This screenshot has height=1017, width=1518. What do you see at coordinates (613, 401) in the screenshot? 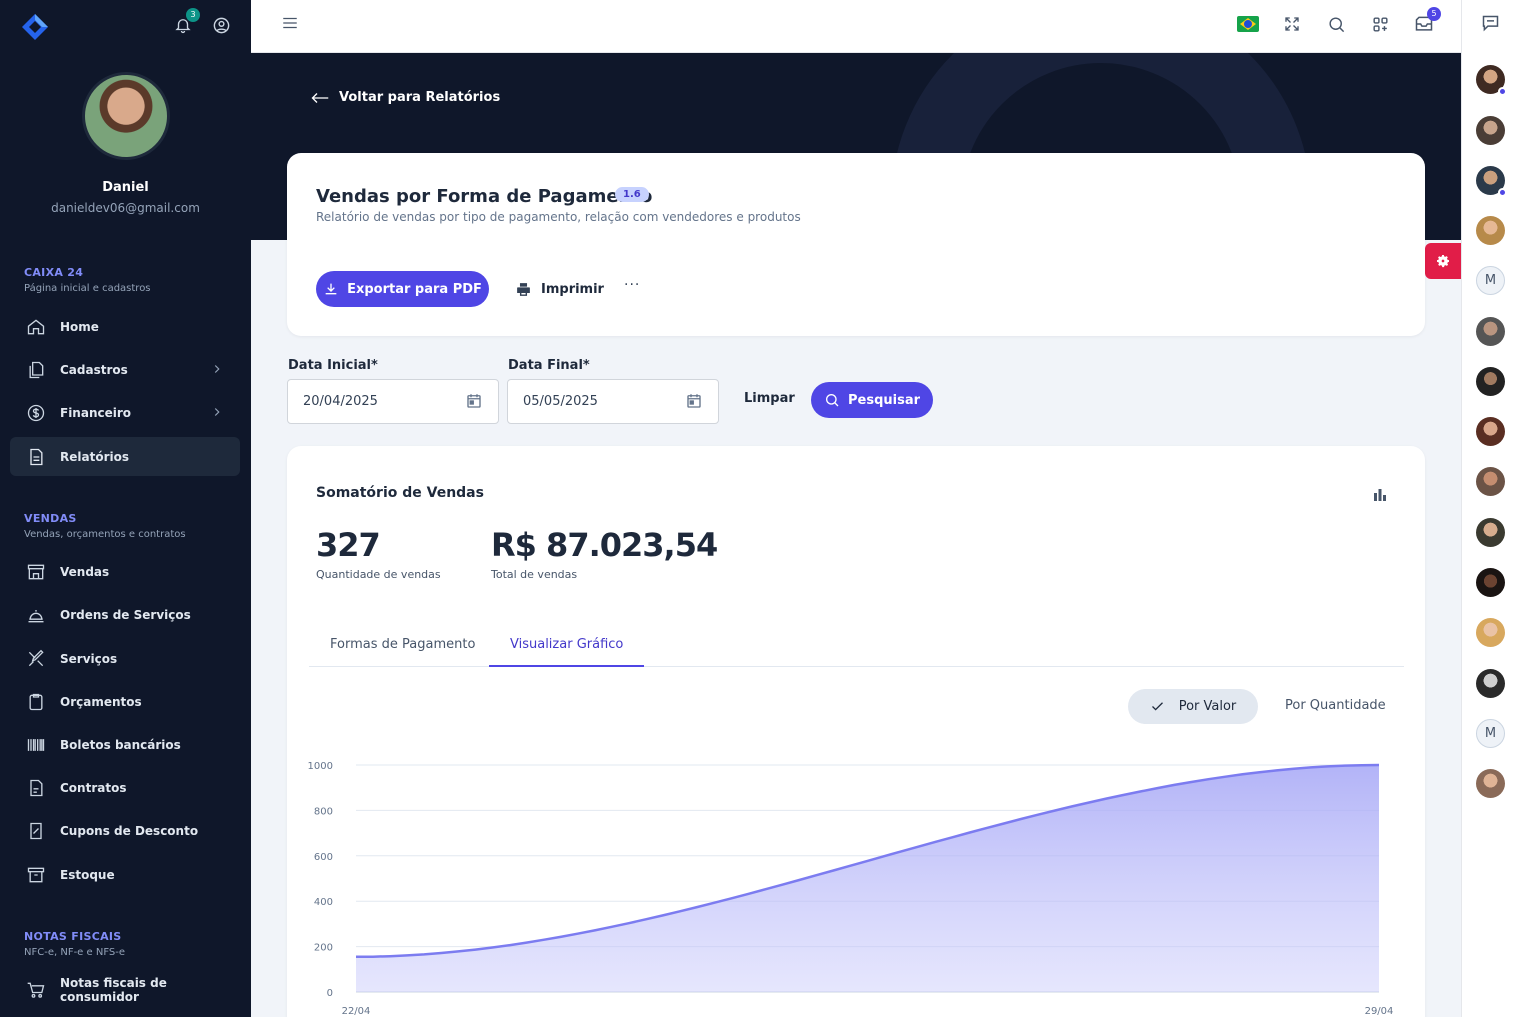
I see `end-date-field: 05/05/2025` at bounding box center [613, 401].